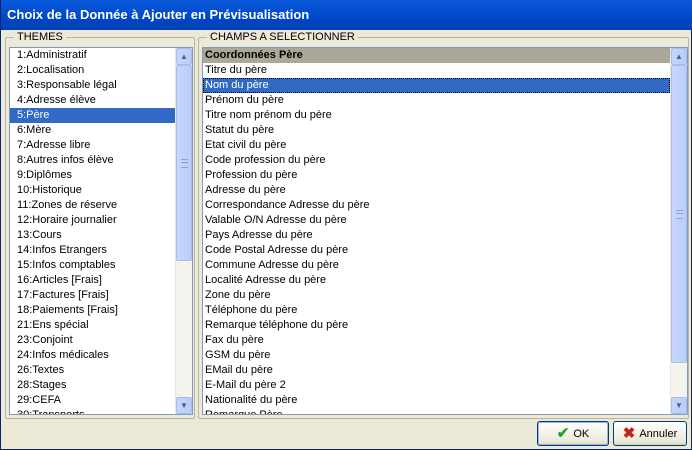 The height and width of the screenshot is (450, 692). Describe the element at coordinates (92, 265) in the screenshot. I see `theme-list-item: 15:Infos comptables` at that location.